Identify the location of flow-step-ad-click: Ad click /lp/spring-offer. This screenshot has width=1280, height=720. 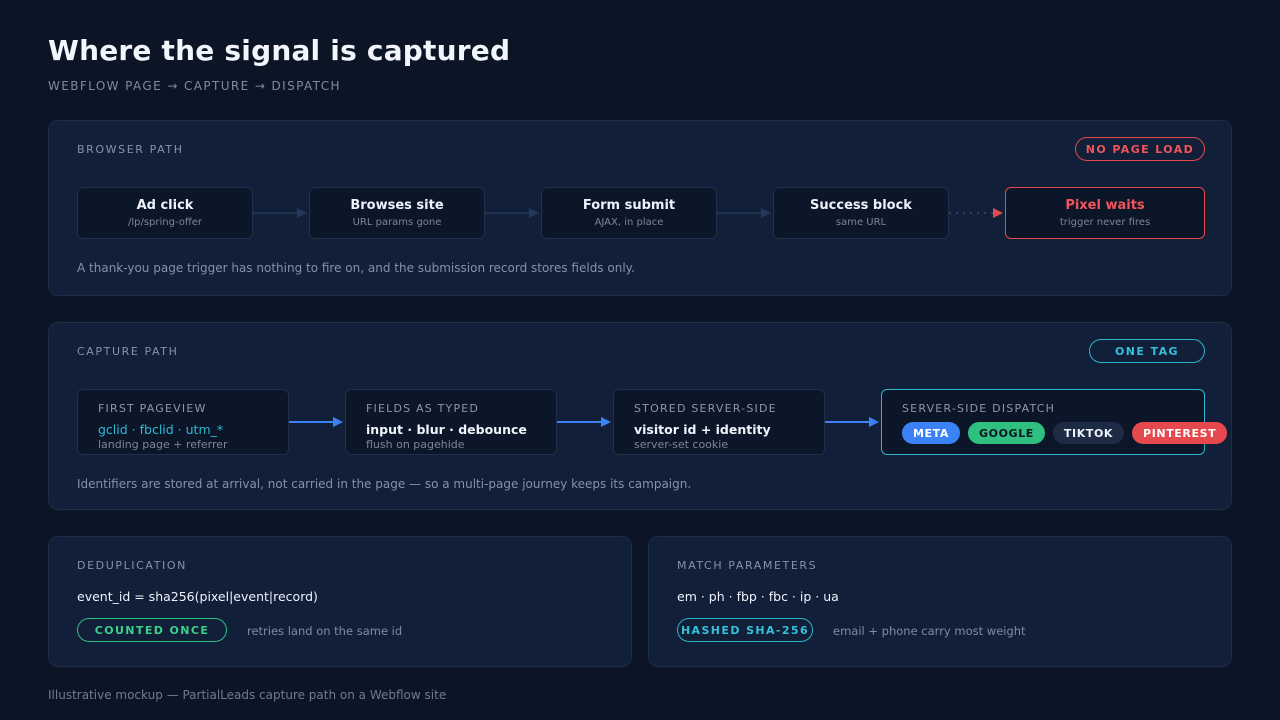
(165, 213).